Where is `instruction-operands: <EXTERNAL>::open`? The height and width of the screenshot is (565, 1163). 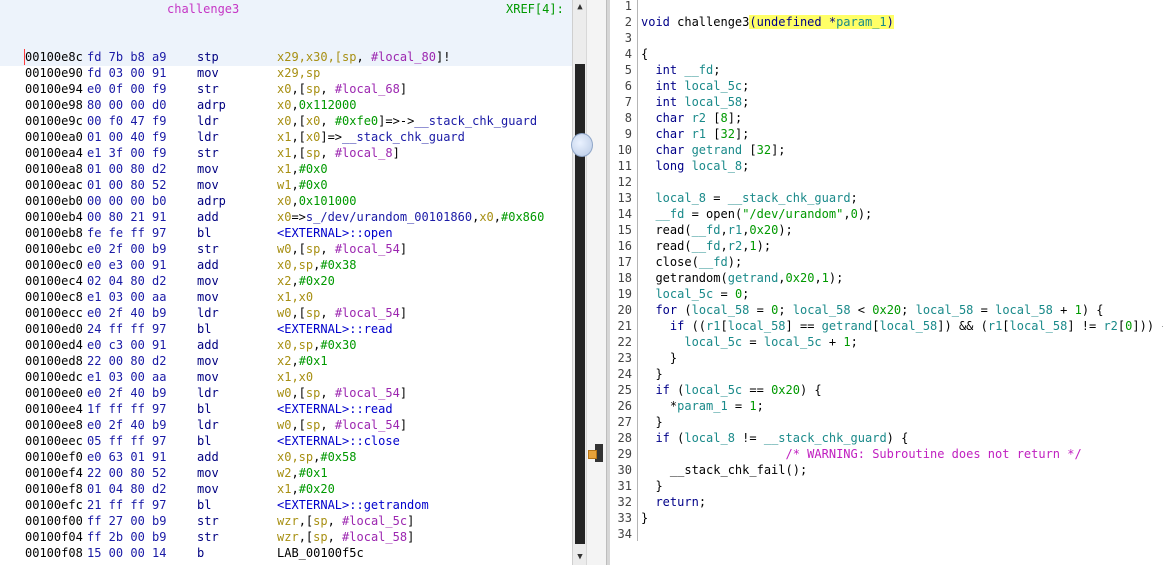 instruction-operands: <EXTERNAL>::open is located at coordinates (335, 233).